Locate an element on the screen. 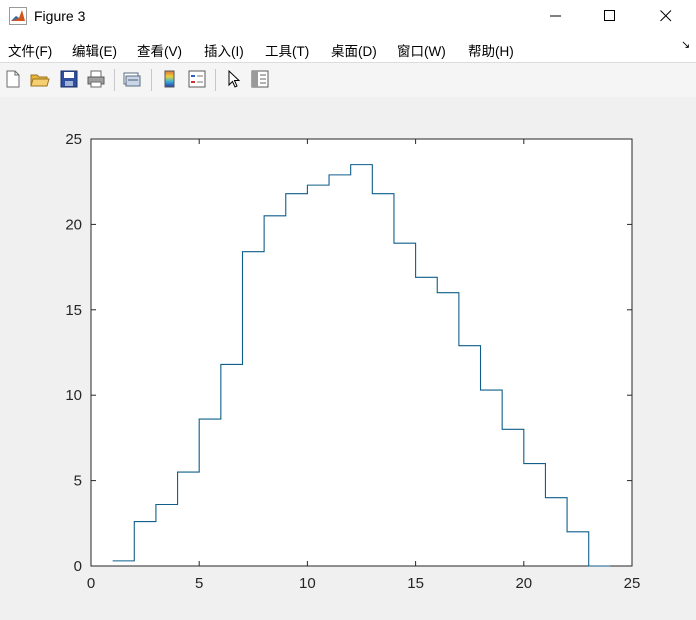  insert-legend-icon is located at coordinates (197, 79).